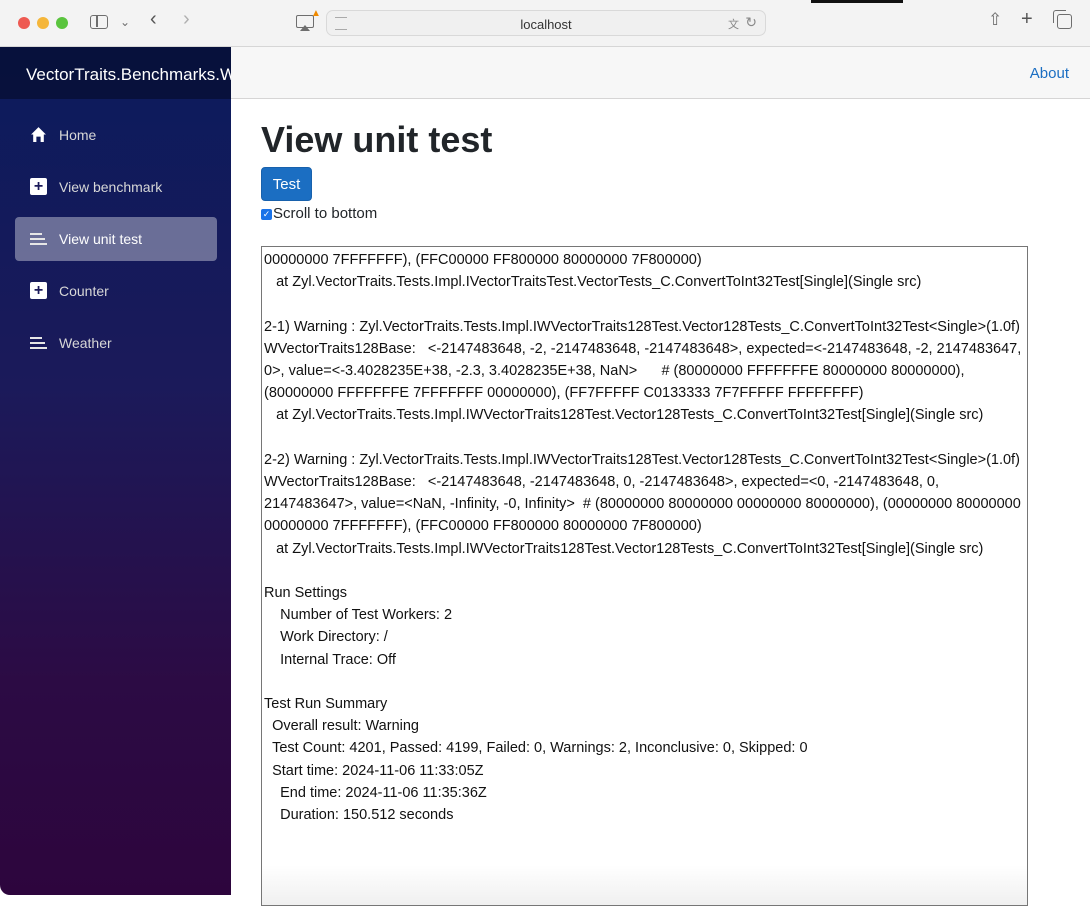  What do you see at coordinates (1062, 19) in the screenshot?
I see `tab-overview-icon` at bounding box center [1062, 19].